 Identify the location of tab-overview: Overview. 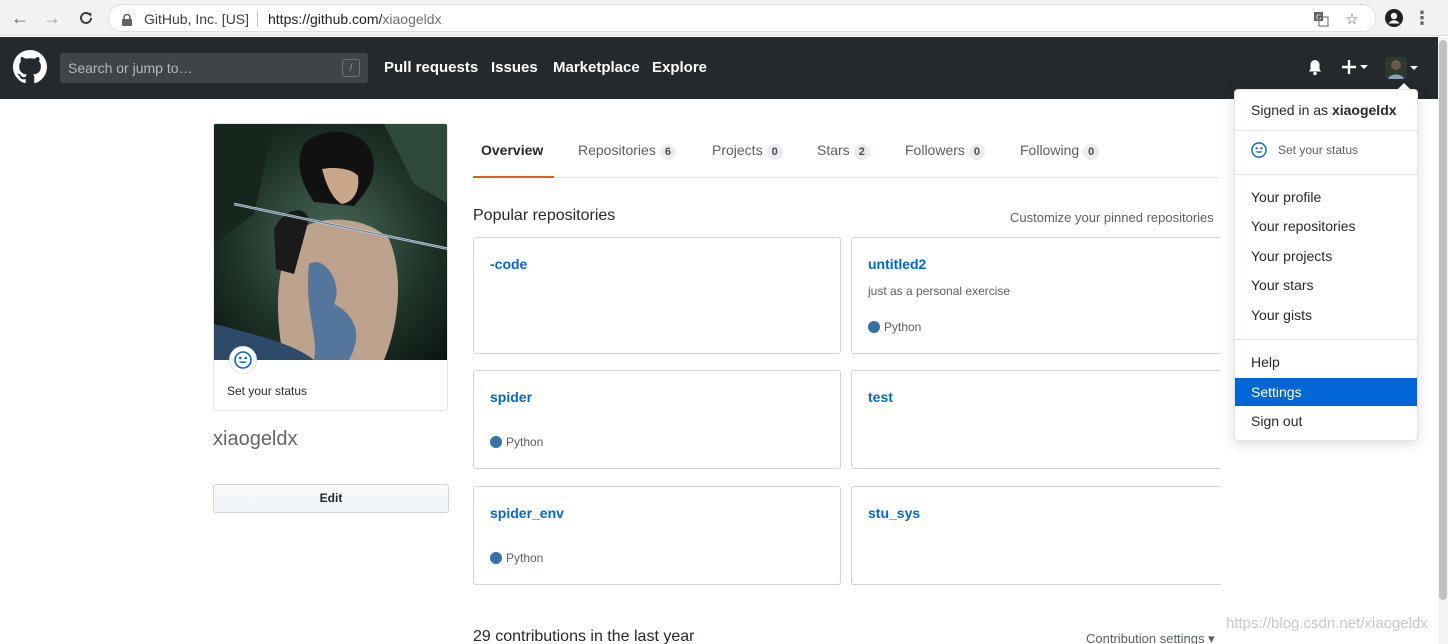
(512, 150).